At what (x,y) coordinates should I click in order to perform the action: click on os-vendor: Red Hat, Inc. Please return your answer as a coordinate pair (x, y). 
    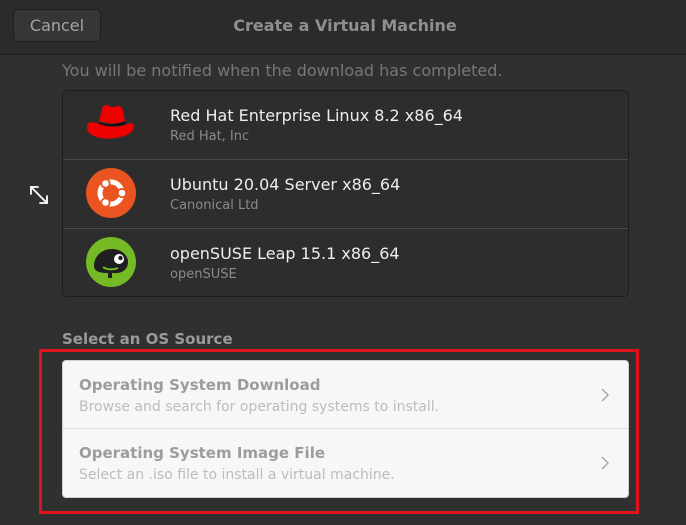
    Looking at the image, I should click on (210, 136).